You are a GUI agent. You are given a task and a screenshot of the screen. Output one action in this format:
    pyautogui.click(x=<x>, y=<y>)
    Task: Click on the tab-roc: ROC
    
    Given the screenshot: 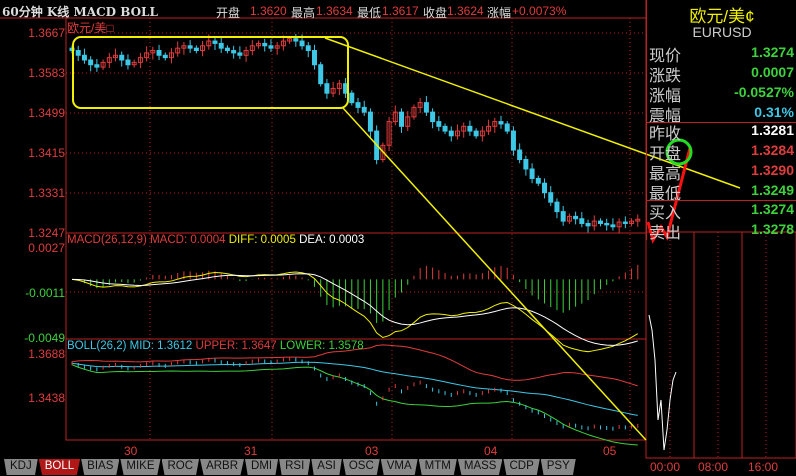 What is the action you would take?
    pyautogui.click(x=180, y=467)
    